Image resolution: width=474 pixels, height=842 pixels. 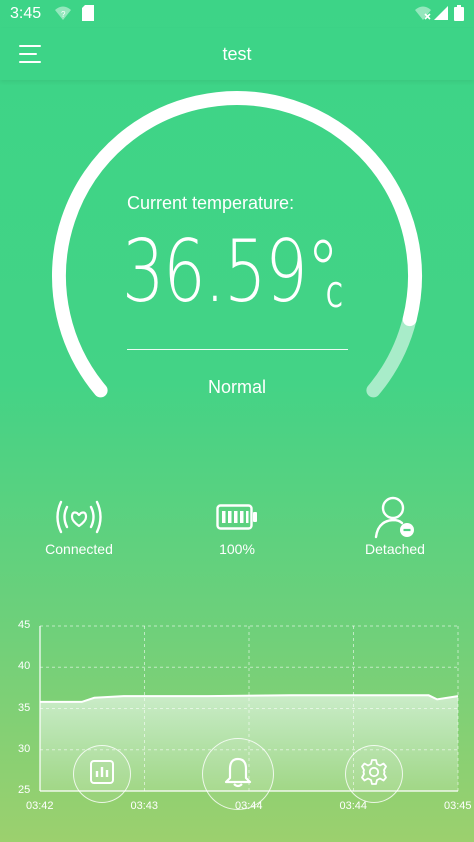 I want to click on chart-x-tick-label: 03:44, so click(x=353, y=806).